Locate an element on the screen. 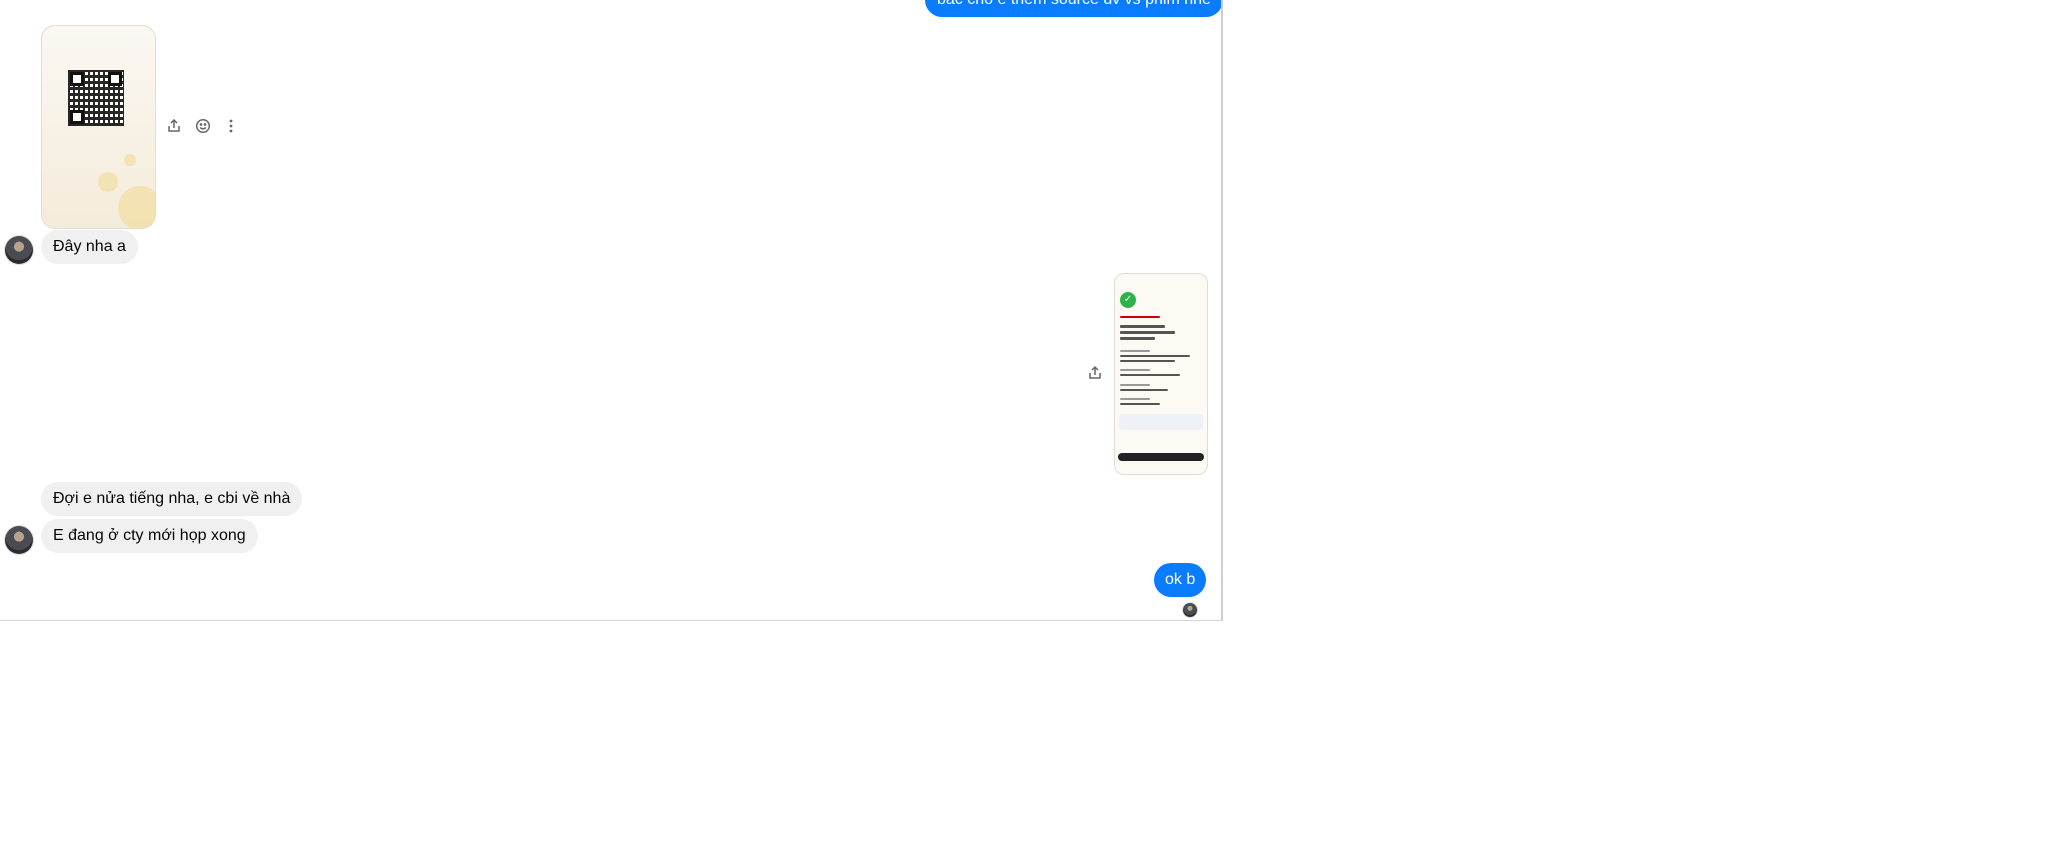 The image size is (2064, 864). more-vertical-icon is located at coordinates (231, 126).